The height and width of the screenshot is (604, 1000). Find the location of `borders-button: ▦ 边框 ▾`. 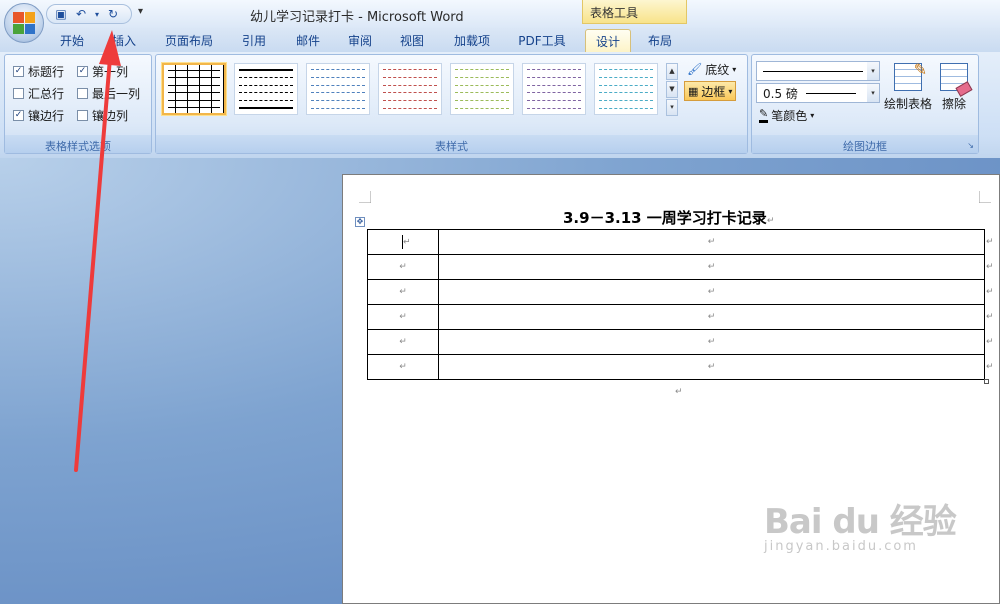

borders-button: ▦ 边框 ▾ is located at coordinates (710, 91).